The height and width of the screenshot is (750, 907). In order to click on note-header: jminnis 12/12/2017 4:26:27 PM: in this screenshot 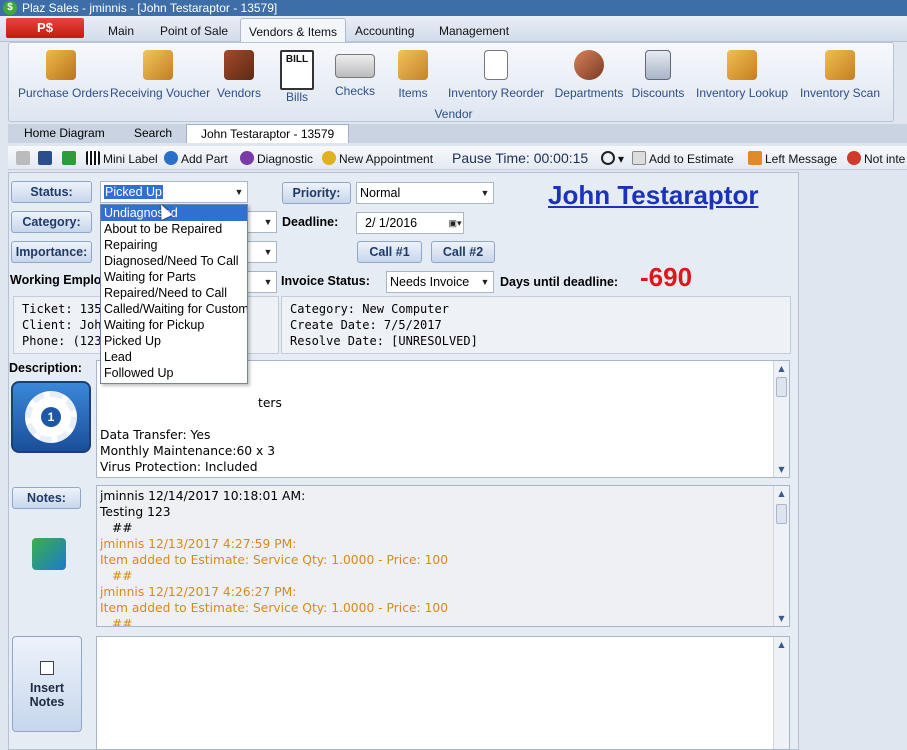, I will do `click(198, 592)`.